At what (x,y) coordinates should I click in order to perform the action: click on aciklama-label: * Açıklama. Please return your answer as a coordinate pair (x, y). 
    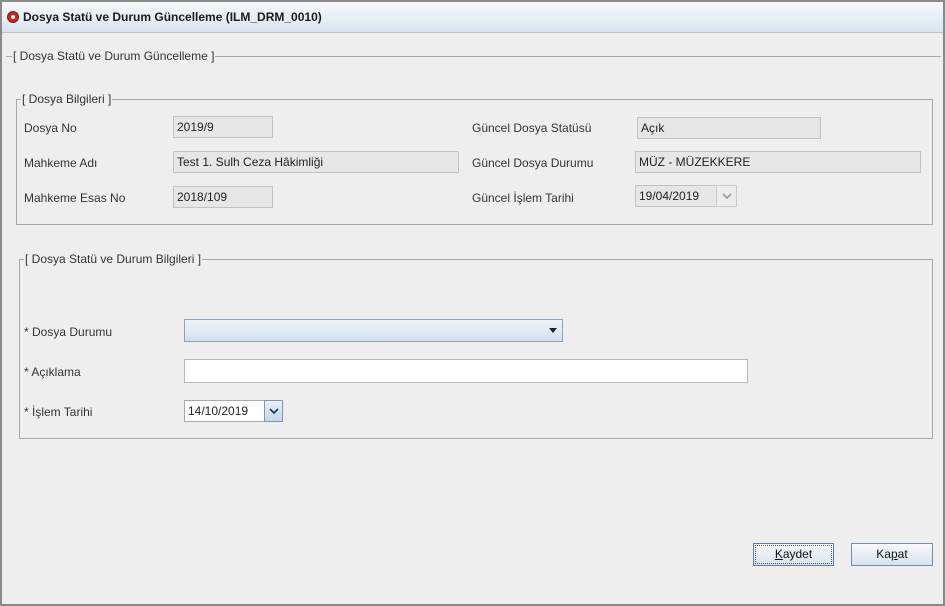
    Looking at the image, I should click on (52, 372).